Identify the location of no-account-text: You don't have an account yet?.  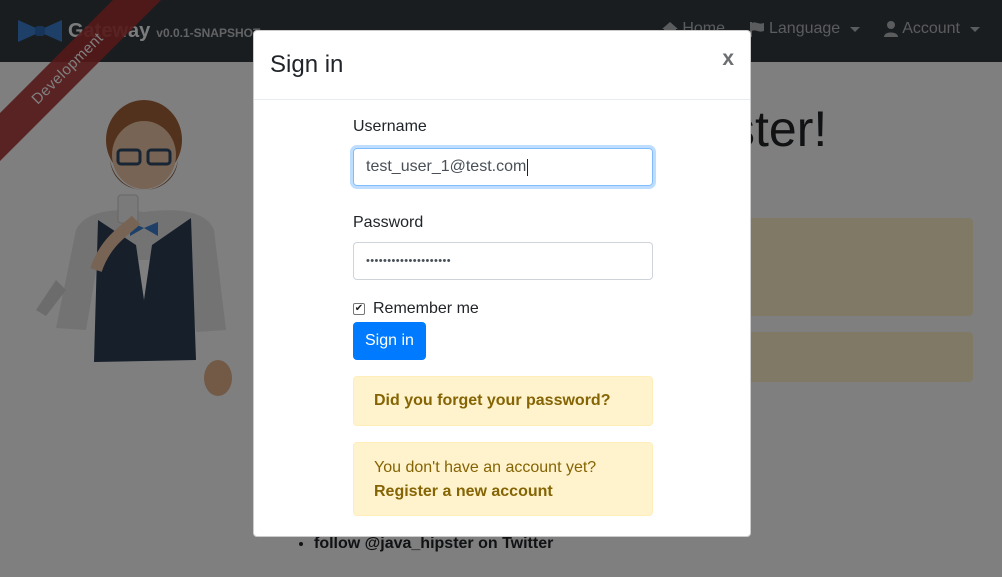
(485, 467).